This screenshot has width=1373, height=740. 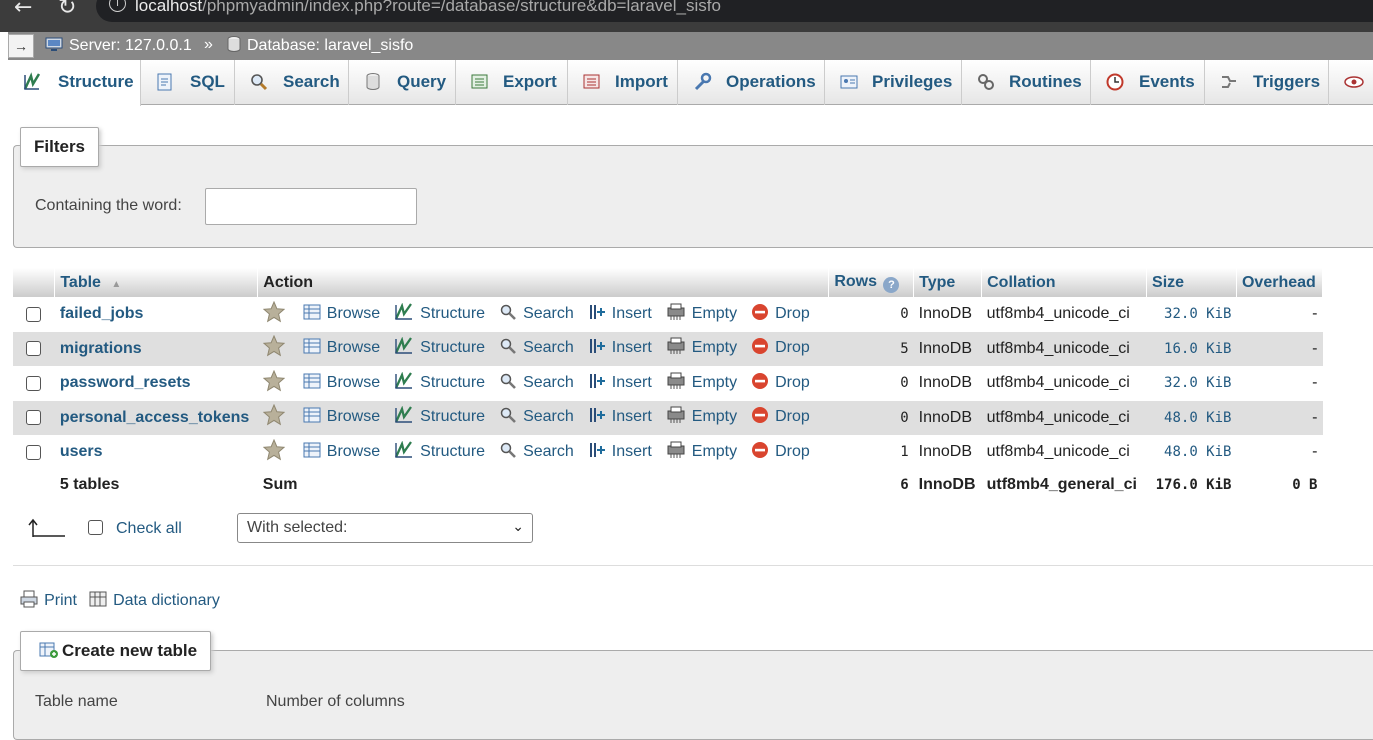 I want to click on check-all-checkbox, so click(x=95, y=527).